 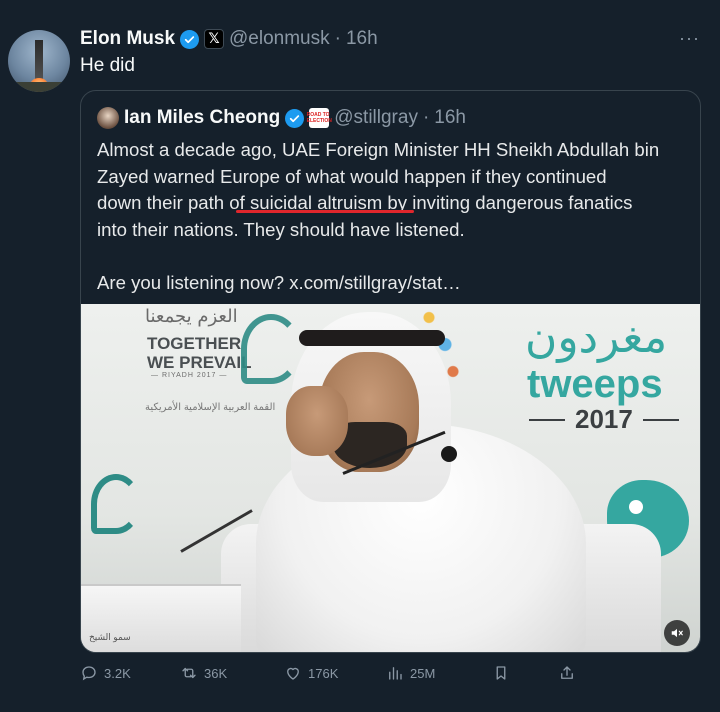 I want to click on avatar-ground, so click(x=39, y=87).